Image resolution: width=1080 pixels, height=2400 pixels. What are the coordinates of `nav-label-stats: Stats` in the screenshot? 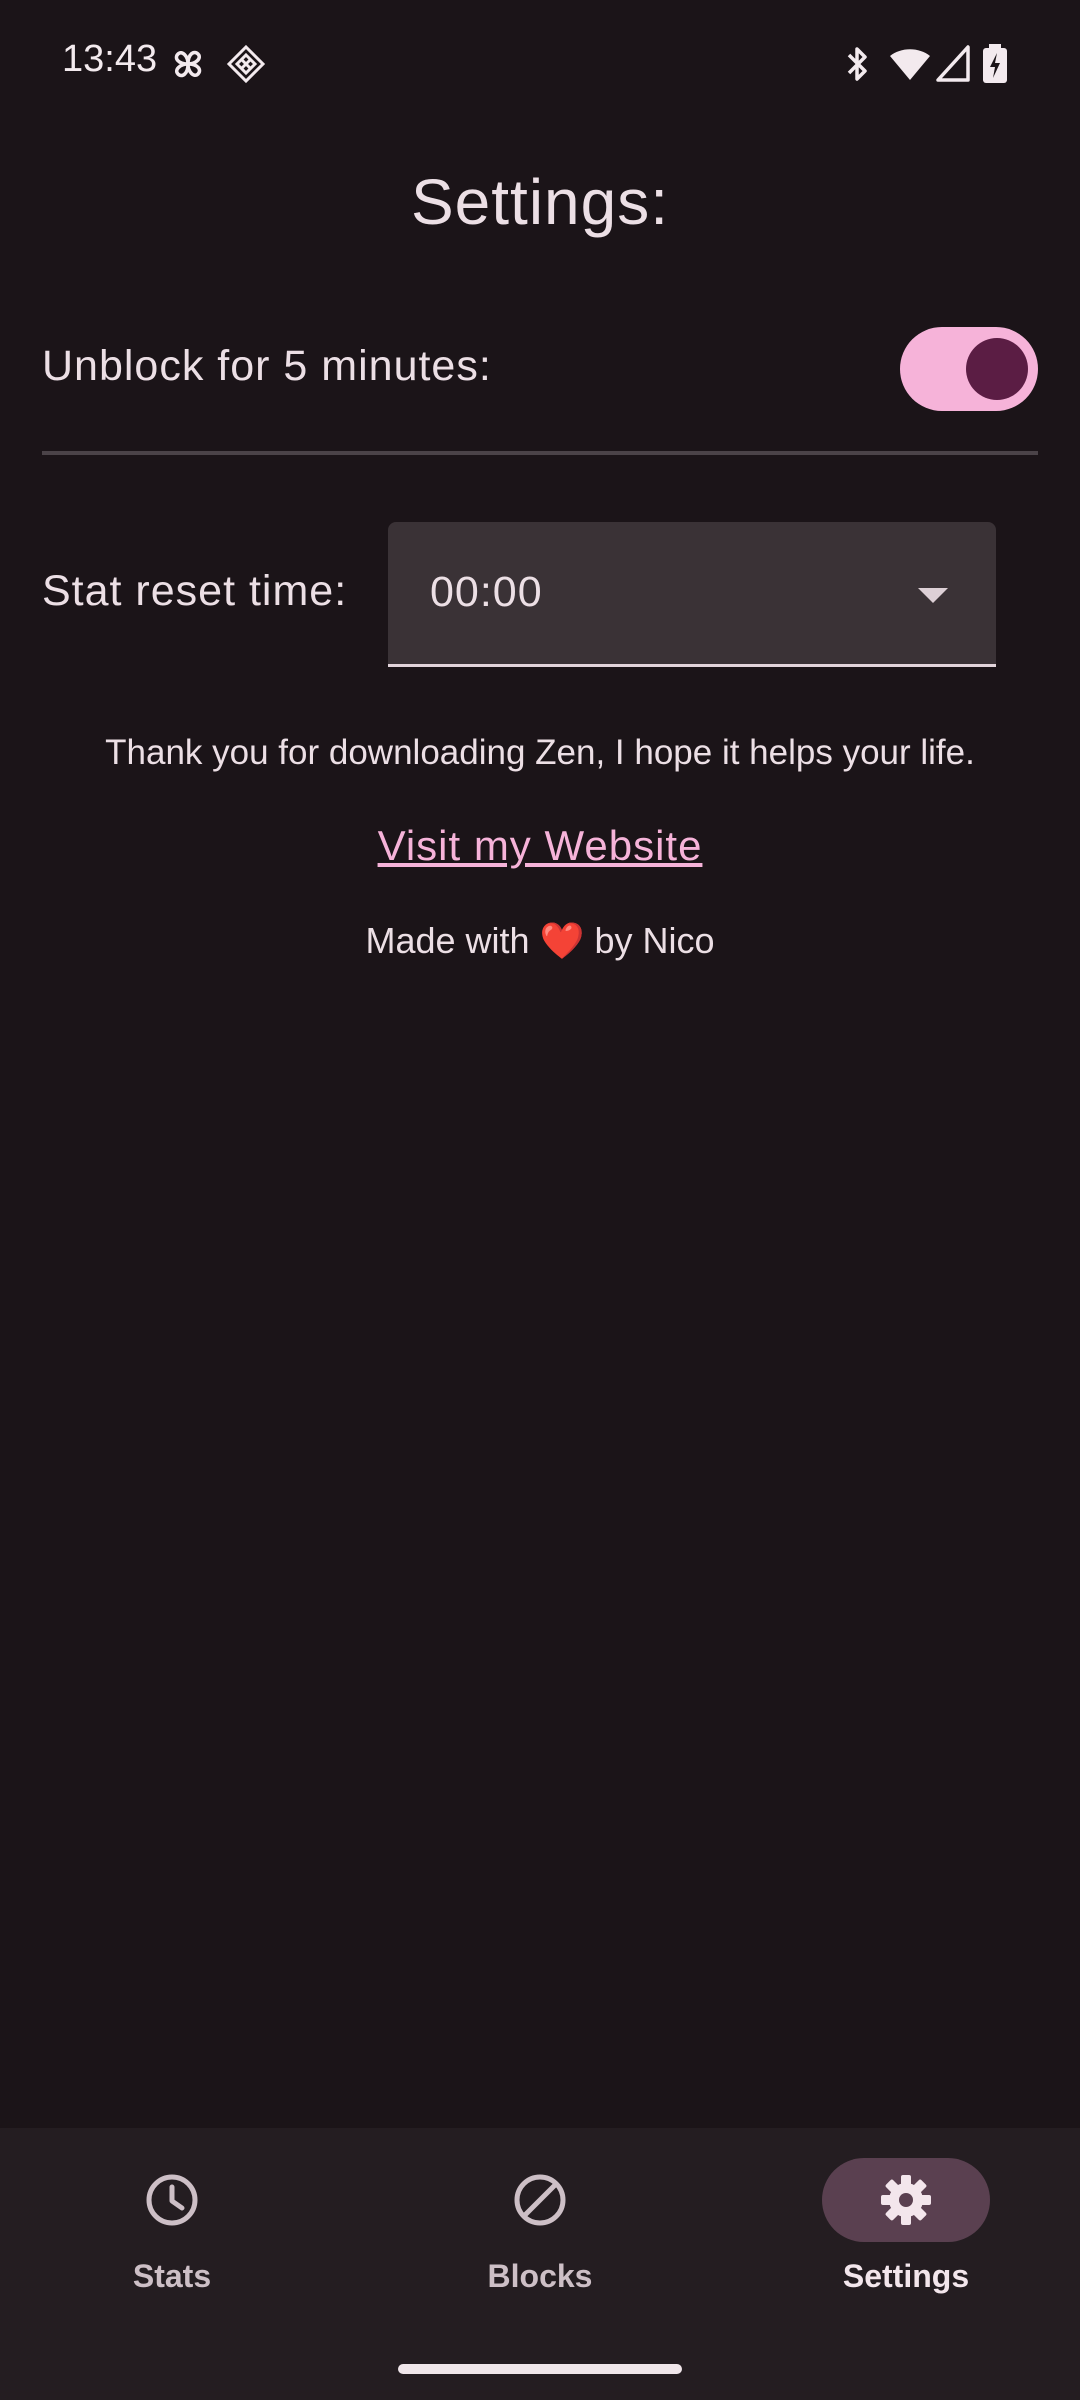 It's located at (172, 2276).